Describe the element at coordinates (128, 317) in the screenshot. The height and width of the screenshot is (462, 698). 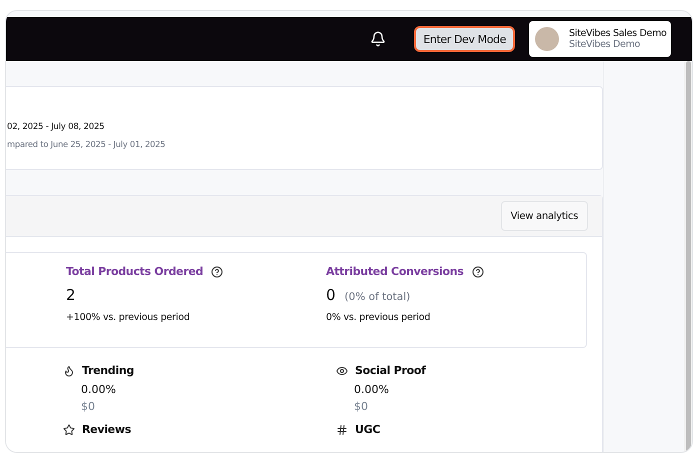
I see `metric-change: +100% vs. previous period` at that location.